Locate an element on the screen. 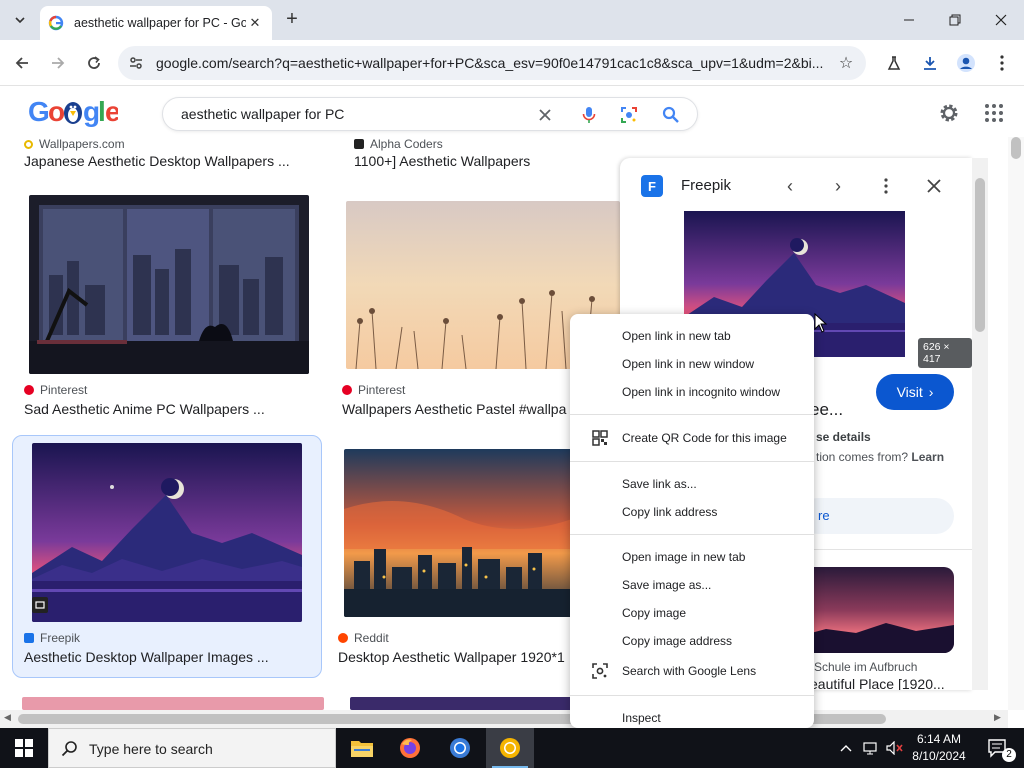 Image resolution: width=1024 pixels, height=768 pixels. scroll-right-icon: ▶ is located at coordinates (997, 717).